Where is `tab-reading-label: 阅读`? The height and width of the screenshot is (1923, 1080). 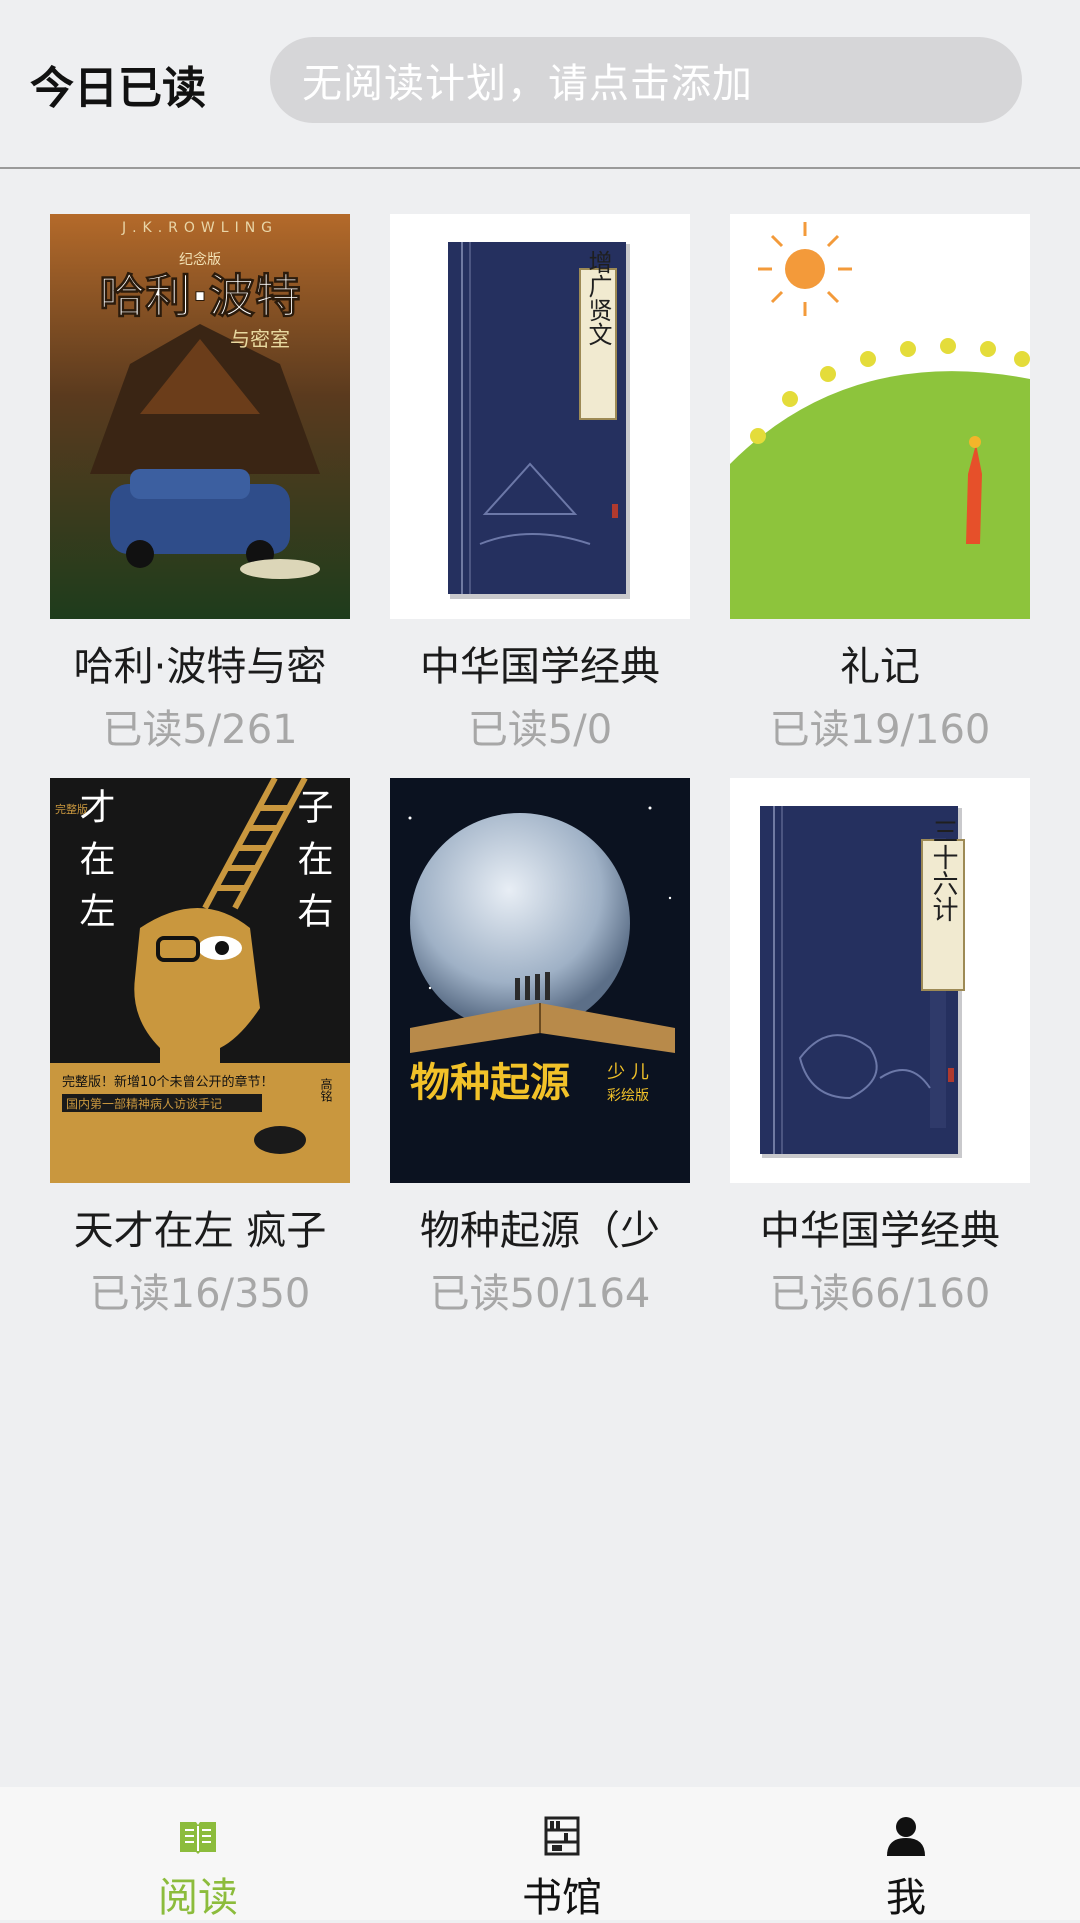
tab-reading-label: 阅读 is located at coordinates (198, 1898).